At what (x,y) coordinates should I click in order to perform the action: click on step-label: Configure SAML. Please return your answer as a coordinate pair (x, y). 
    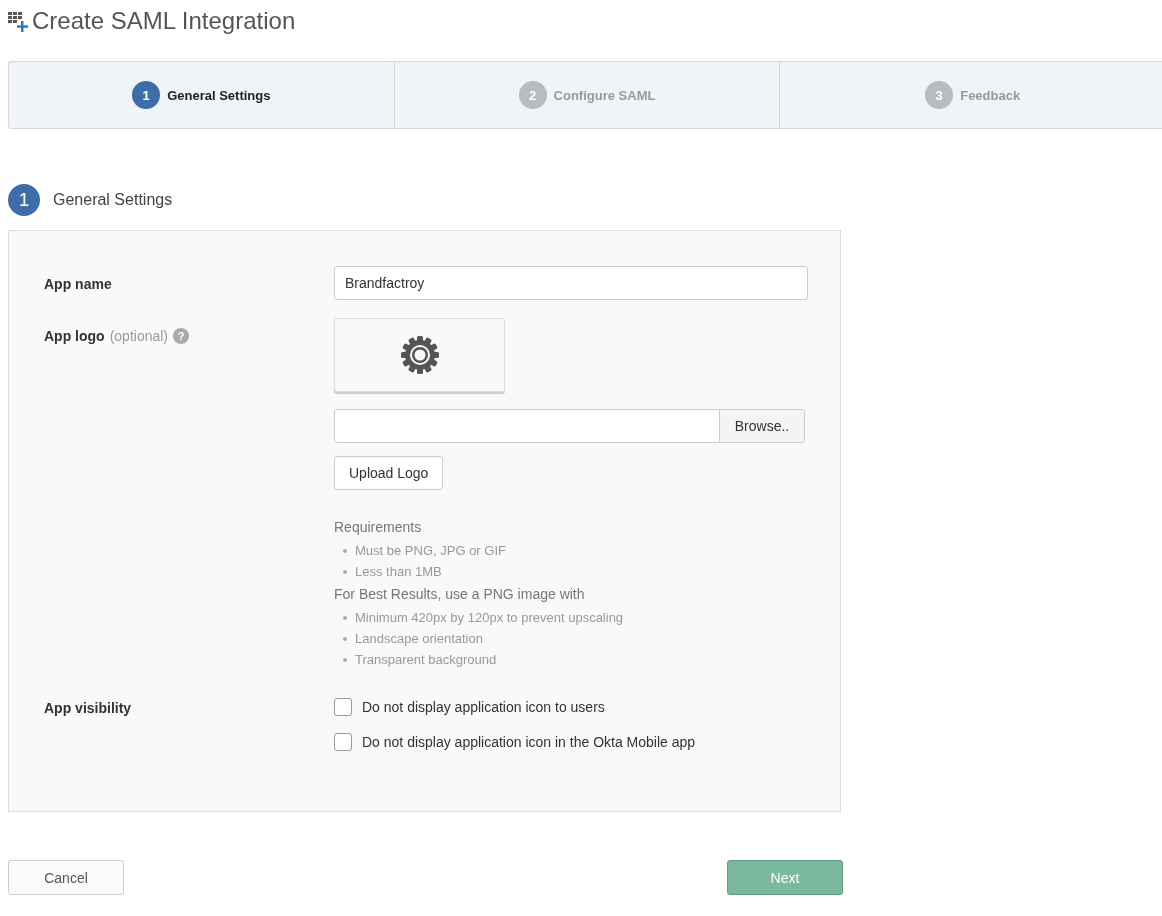
    Looking at the image, I should click on (604, 95).